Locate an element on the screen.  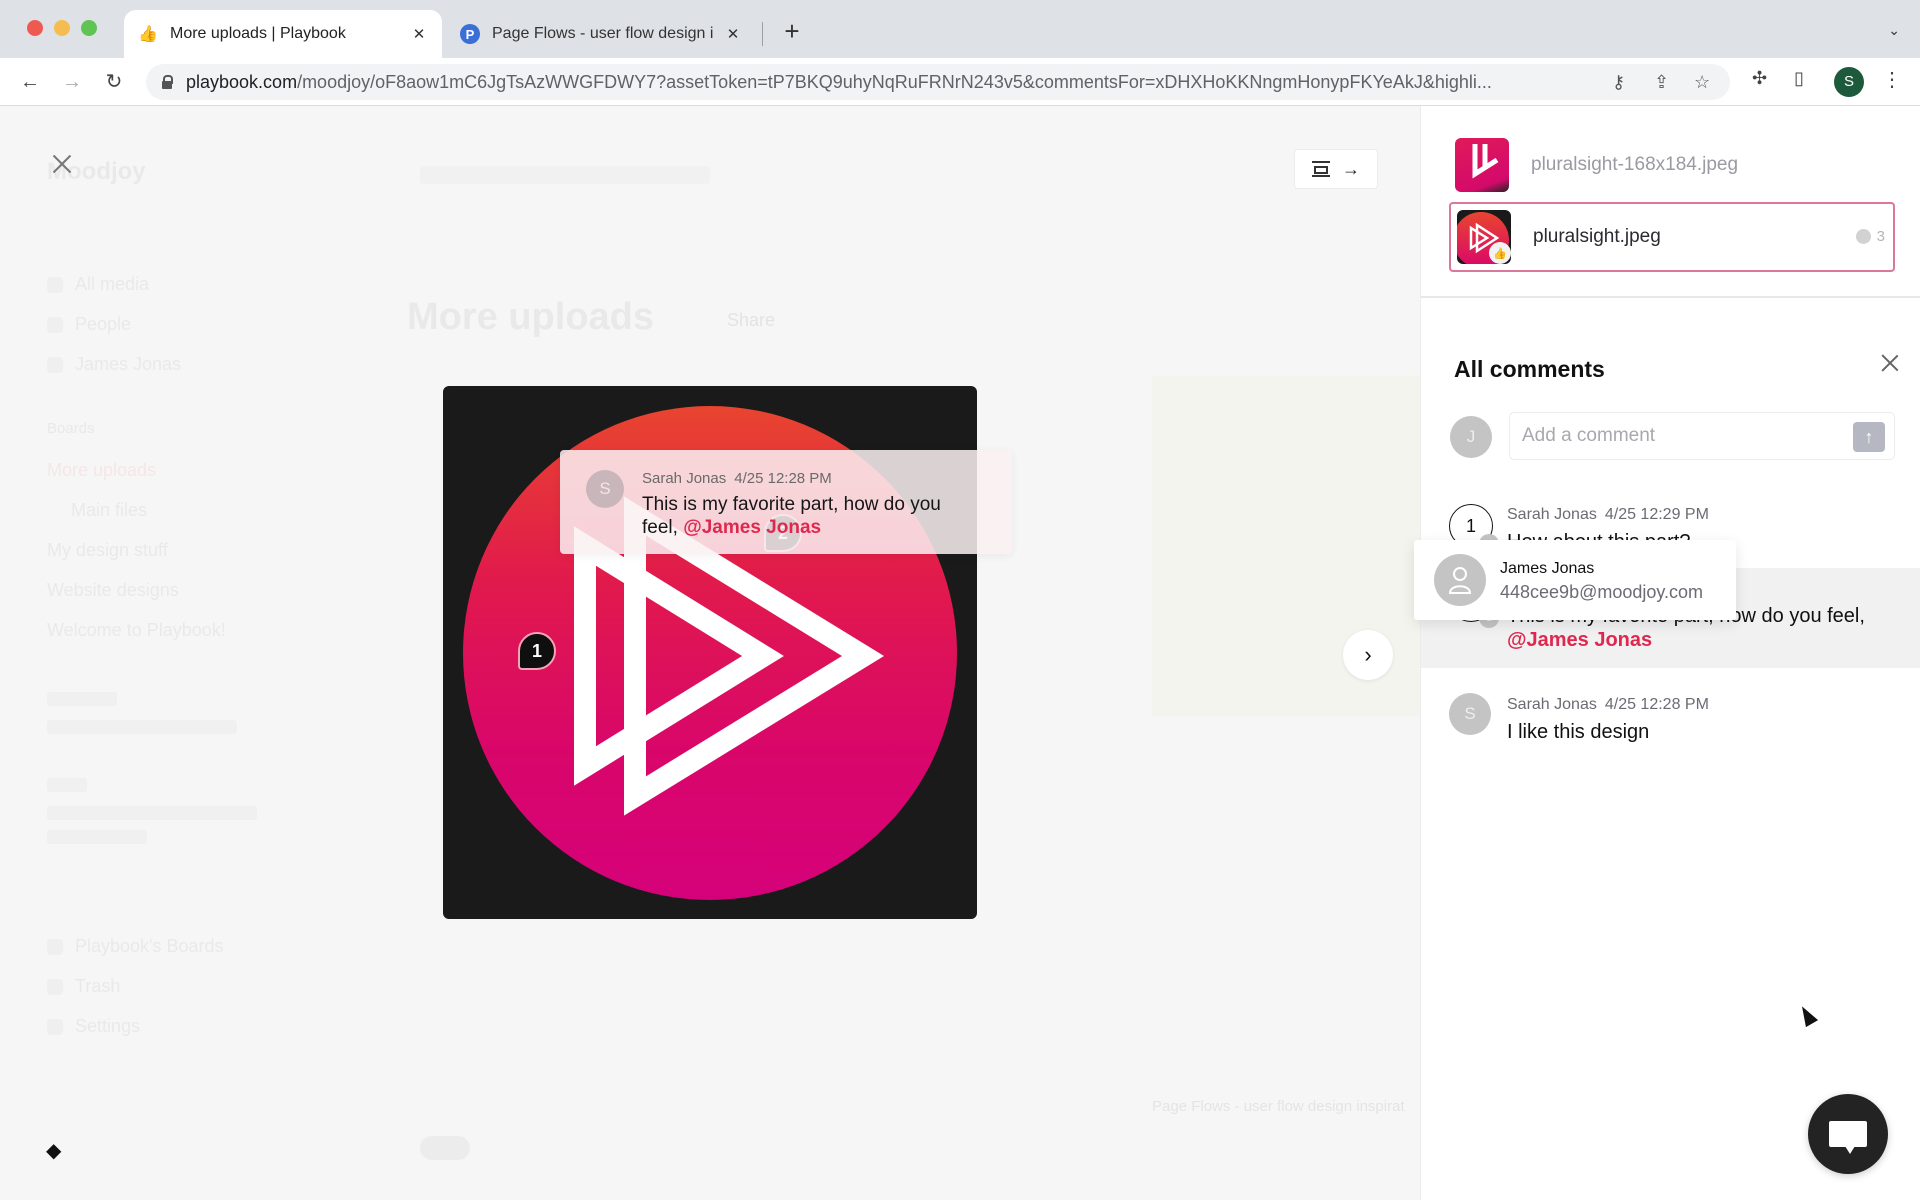
sidebar-board-website-designs: Website designs is located at coordinates (113, 590).